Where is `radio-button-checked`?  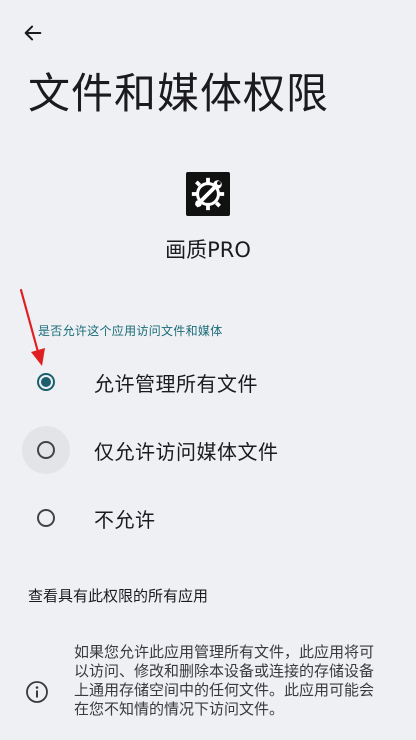
radio-button-checked is located at coordinates (46, 382).